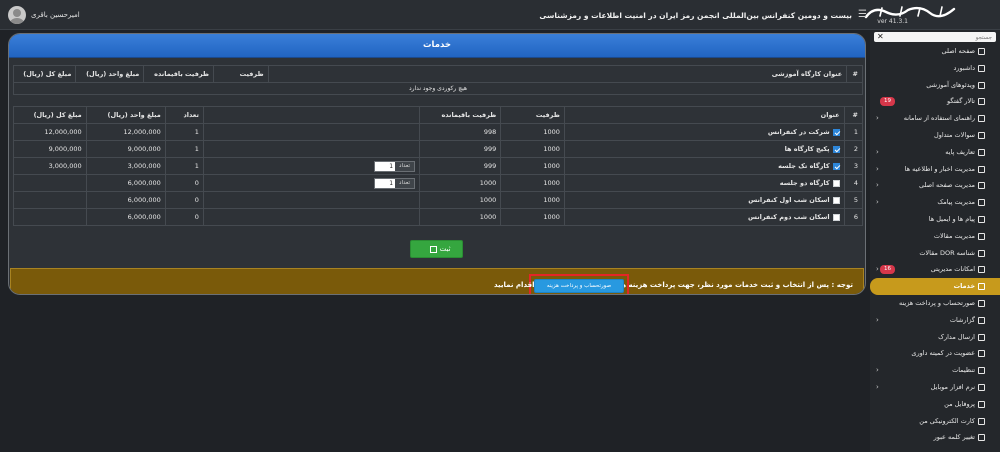  What do you see at coordinates (935, 185) in the screenshot?
I see `sidebar-item: مدیریت صفحه اصلی ‹` at bounding box center [935, 185].